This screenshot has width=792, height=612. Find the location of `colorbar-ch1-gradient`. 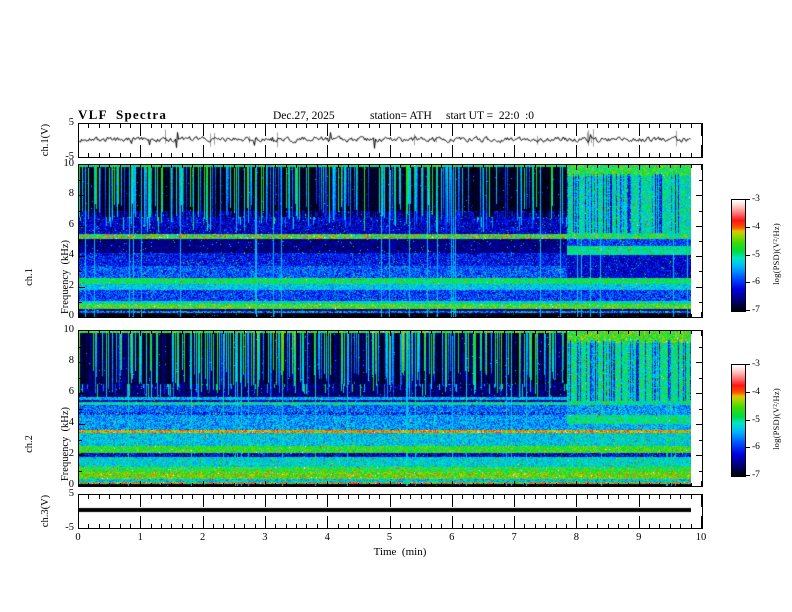

colorbar-ch1-gradient is located at coordinates (738, 255).